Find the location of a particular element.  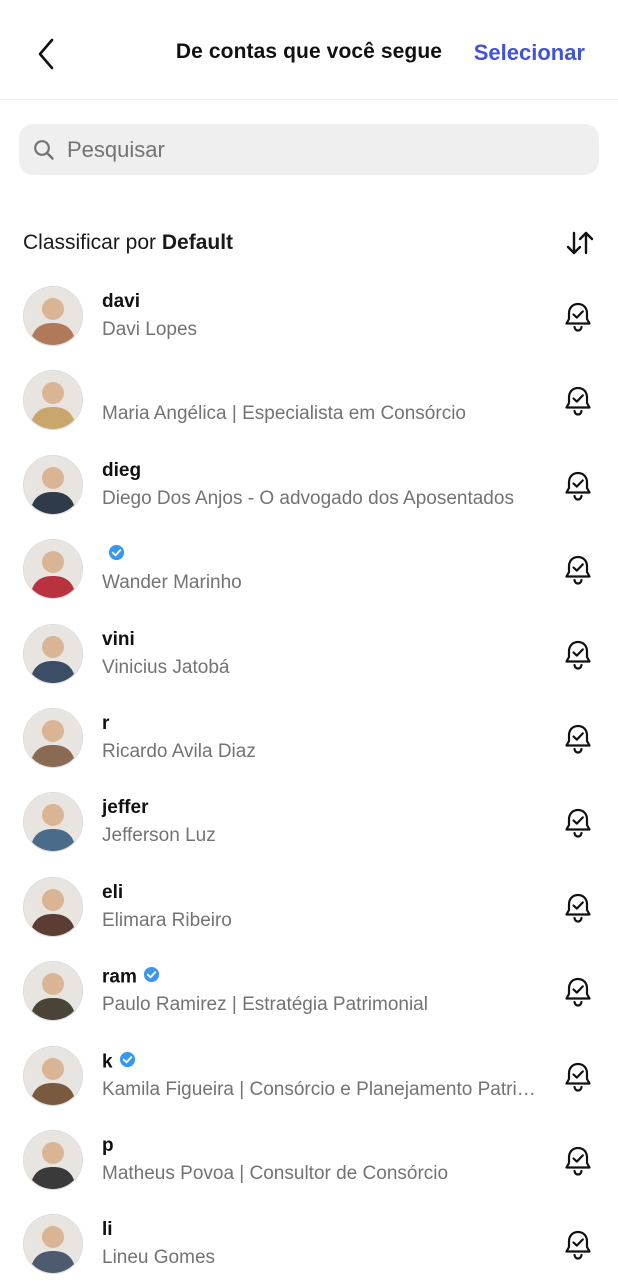

username: jeffer is located at coordinates (125, 808).